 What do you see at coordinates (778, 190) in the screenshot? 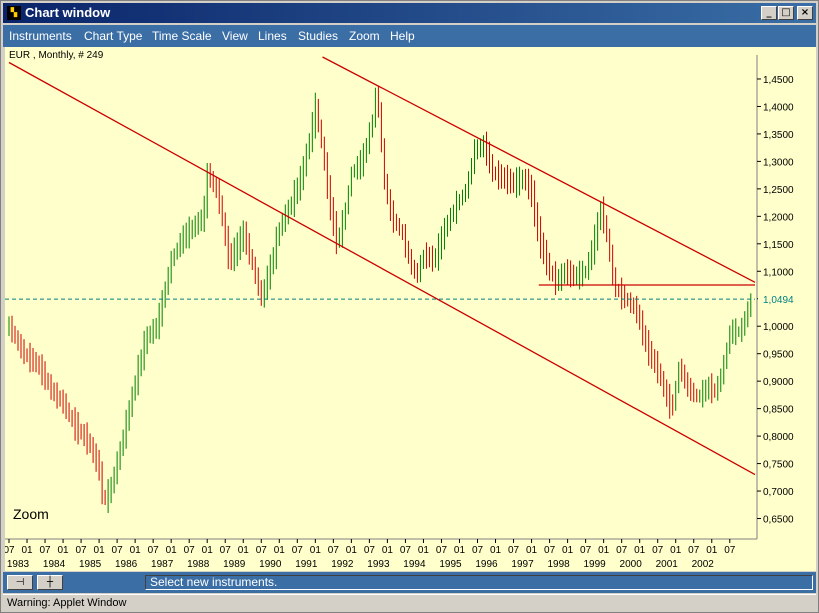
I see `y-tick-label: 1,2500` at bounding box center [778, 190].